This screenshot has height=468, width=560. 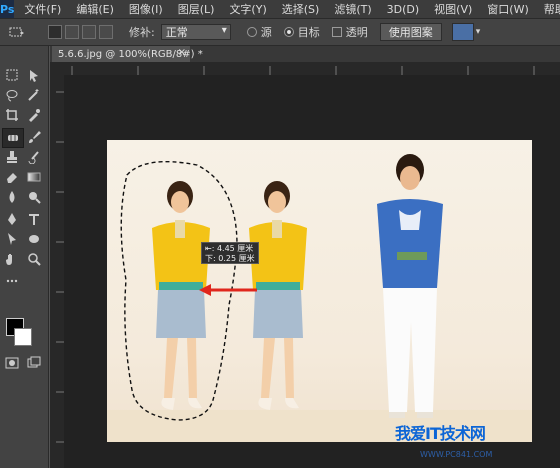 What do you see at coordinates (7, 9) in the screenshot?
I see `photoshop-logo: Ps` at bounding box center [7, 9].